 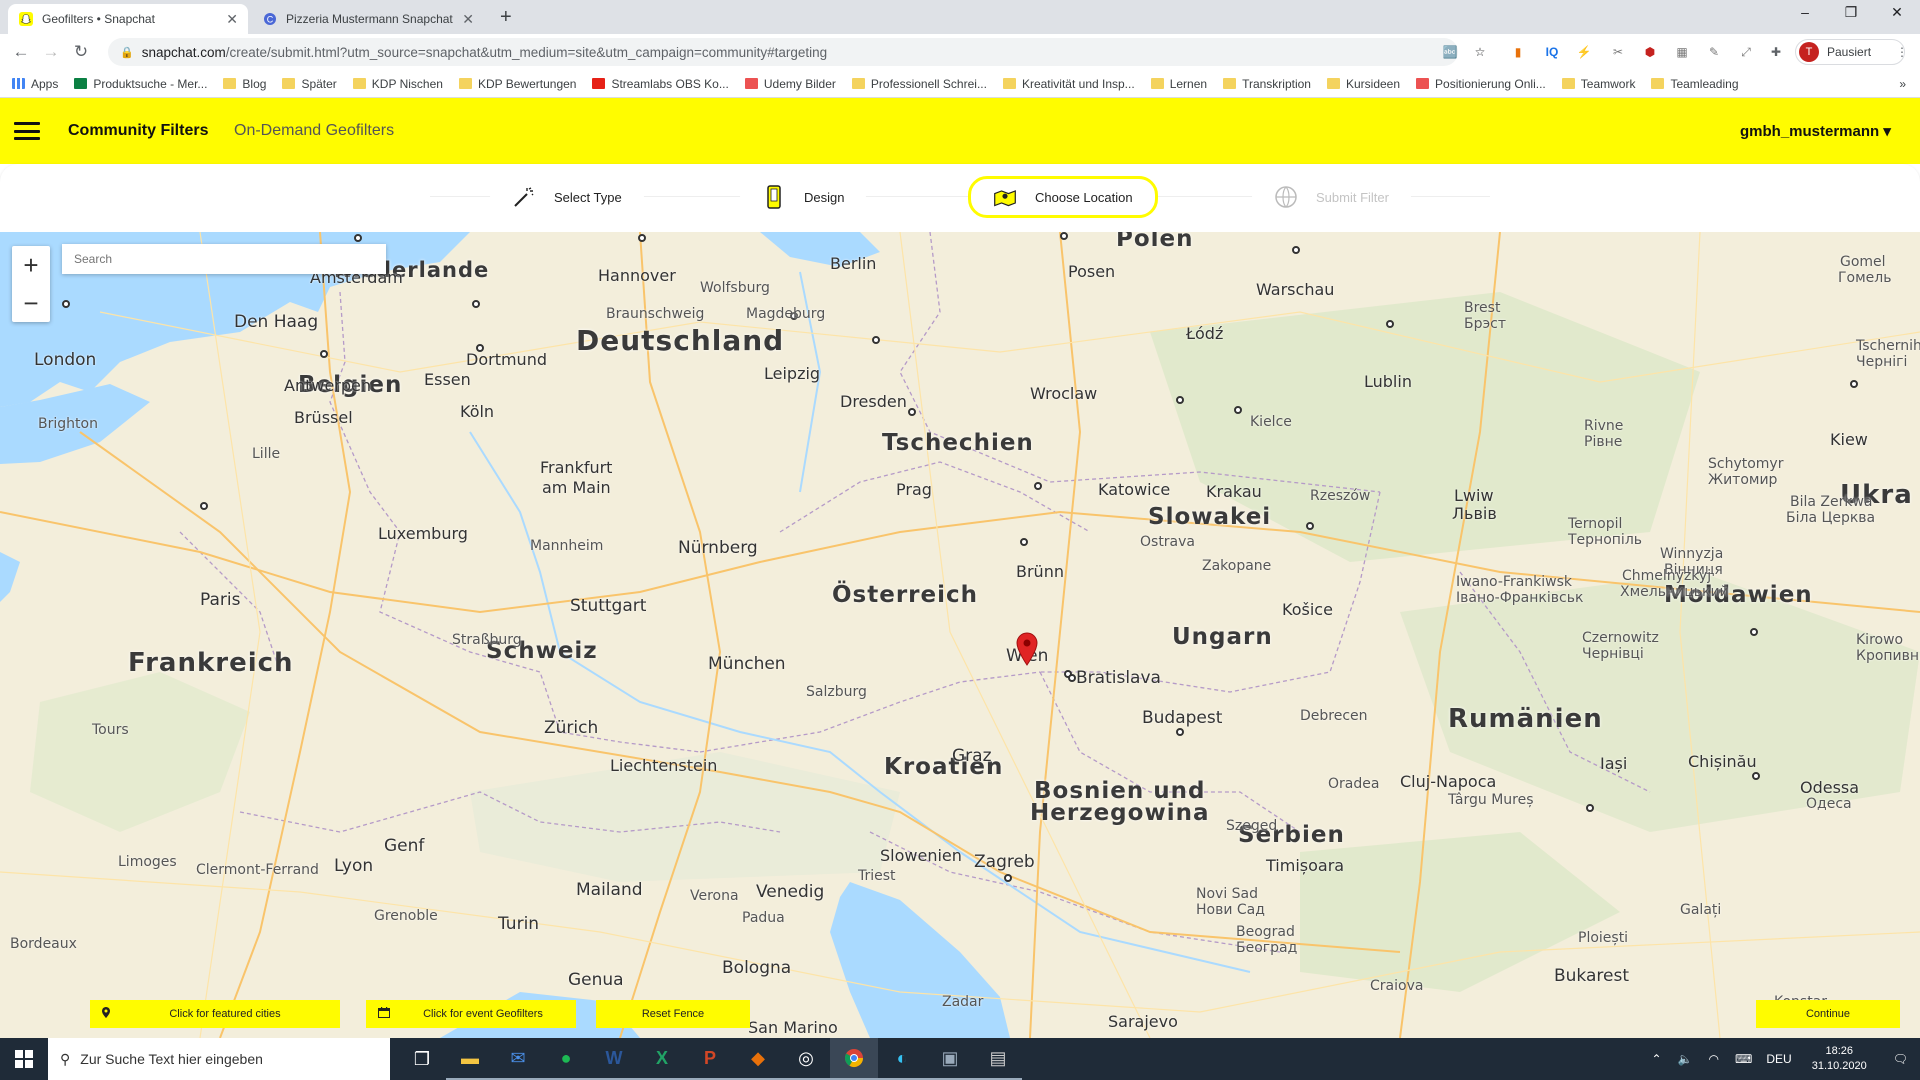 I want to click on bookmark-apps: Apps, so click(x=35, y=84).